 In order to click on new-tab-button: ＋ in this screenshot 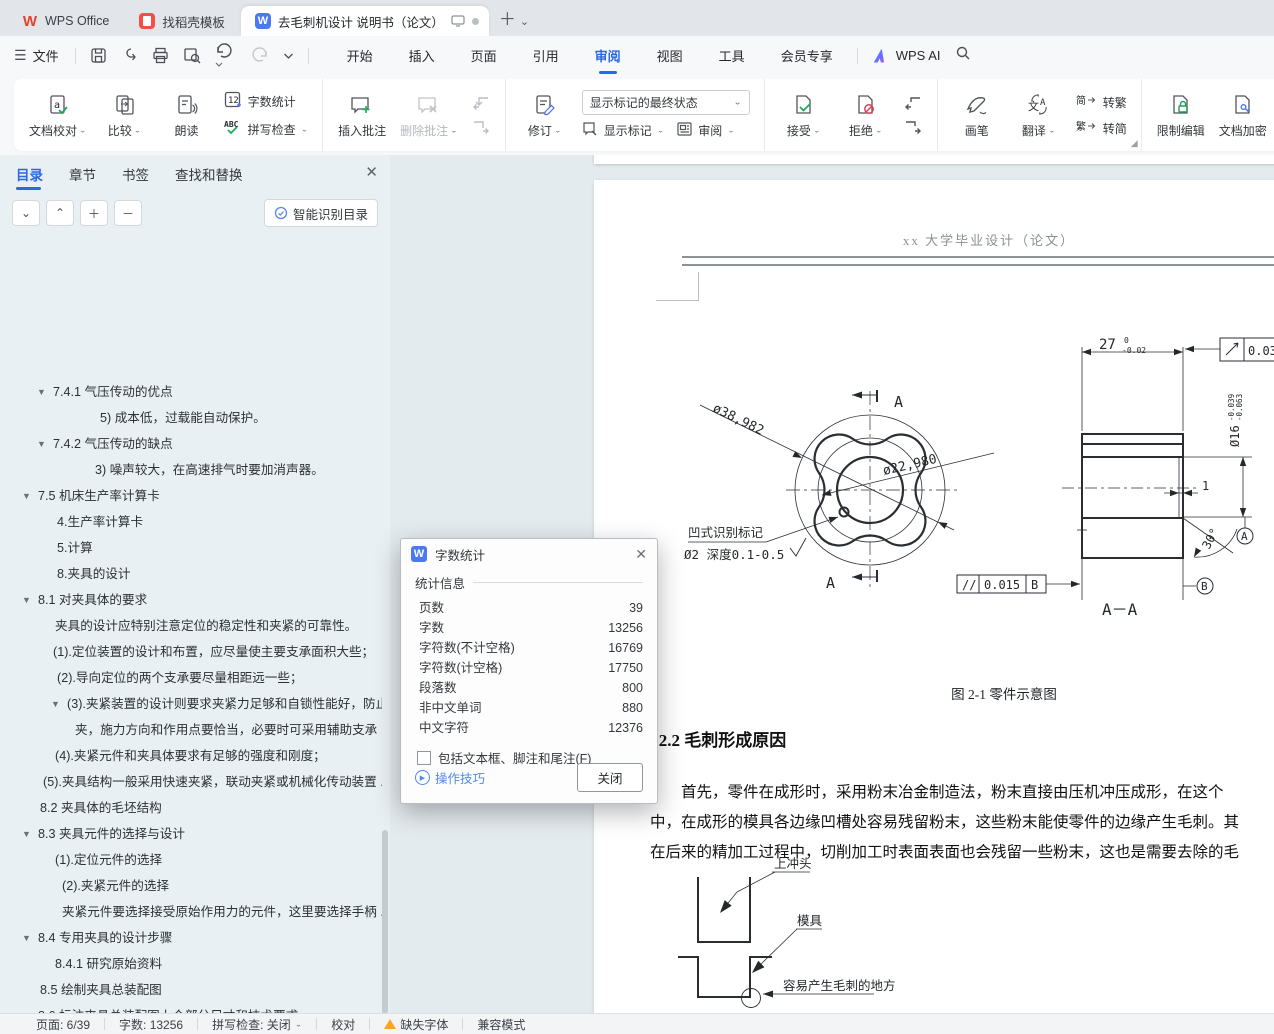, I will do `click(507, 17)`.